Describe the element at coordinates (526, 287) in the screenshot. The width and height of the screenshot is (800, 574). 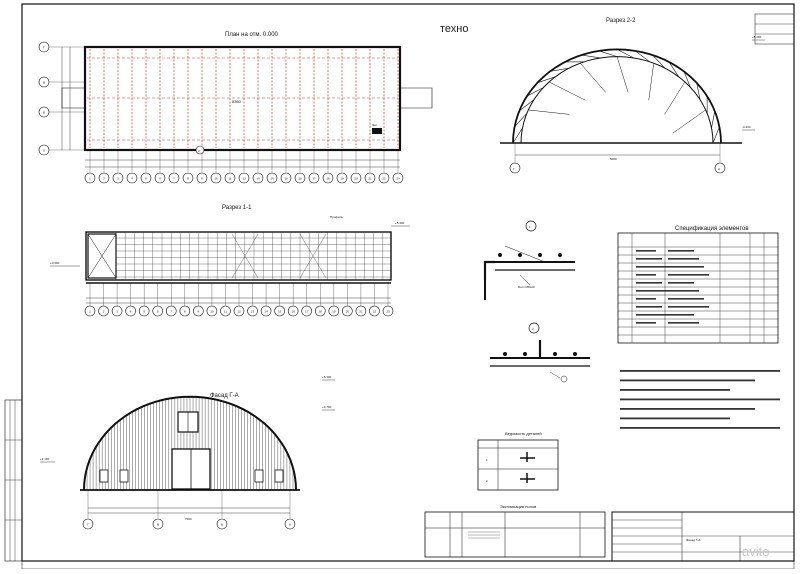
I see `svg-text: Болт М8х20` at that location.